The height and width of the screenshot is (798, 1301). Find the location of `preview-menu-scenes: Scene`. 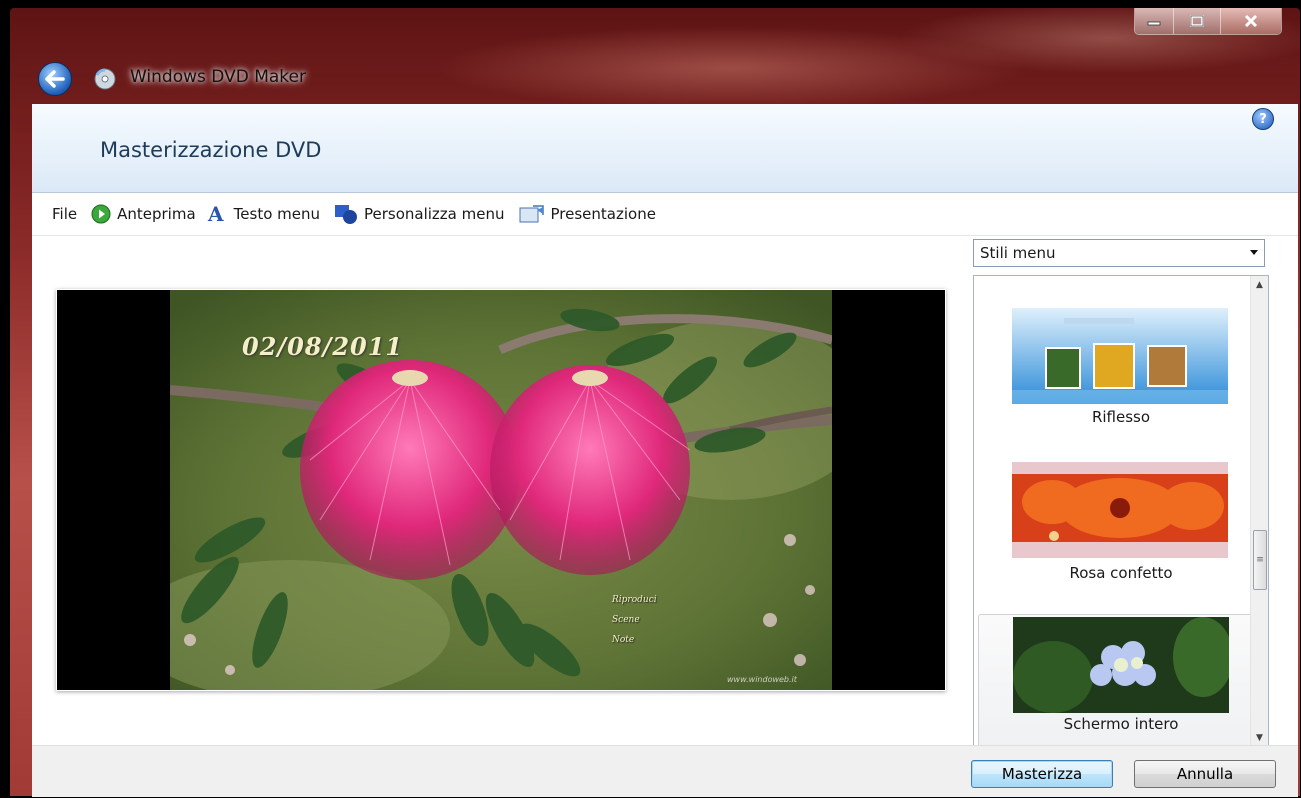

preview-menu-scenes: Scene is located at coordinates (626, 620).